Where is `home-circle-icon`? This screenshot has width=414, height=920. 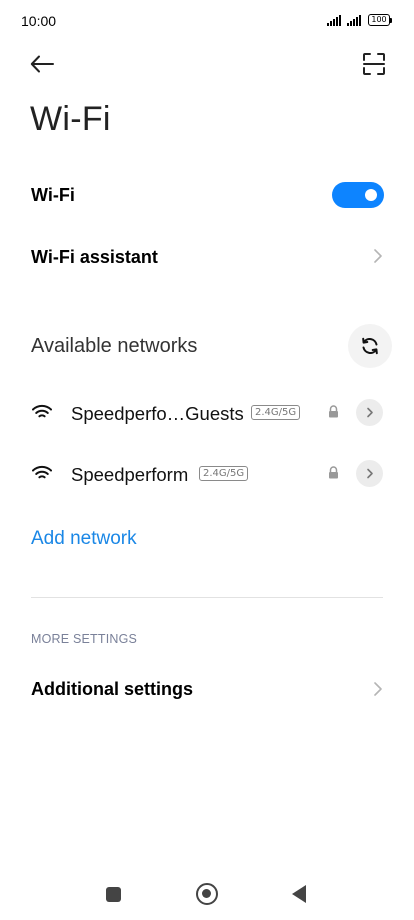
home-circle-icon is located at coordinates (207, 894).